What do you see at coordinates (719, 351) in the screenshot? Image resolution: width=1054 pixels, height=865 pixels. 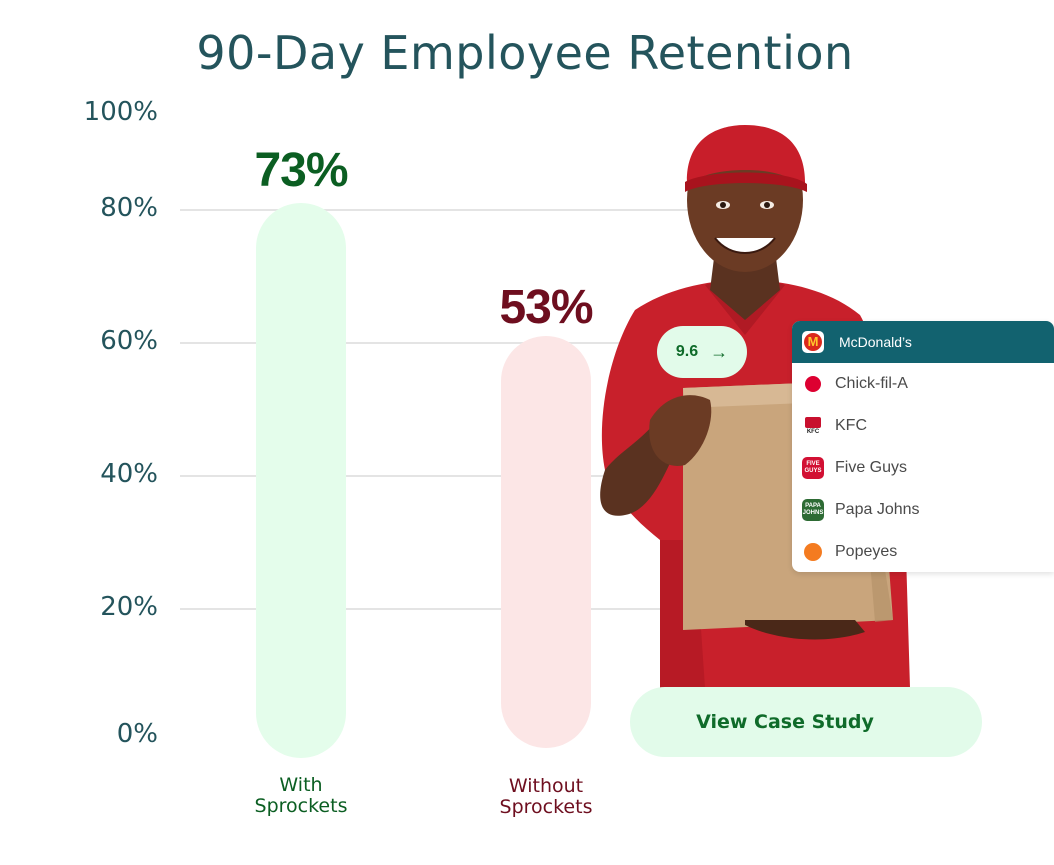 I see `arrow-right-icon: →` at bounding box center [719, 351].